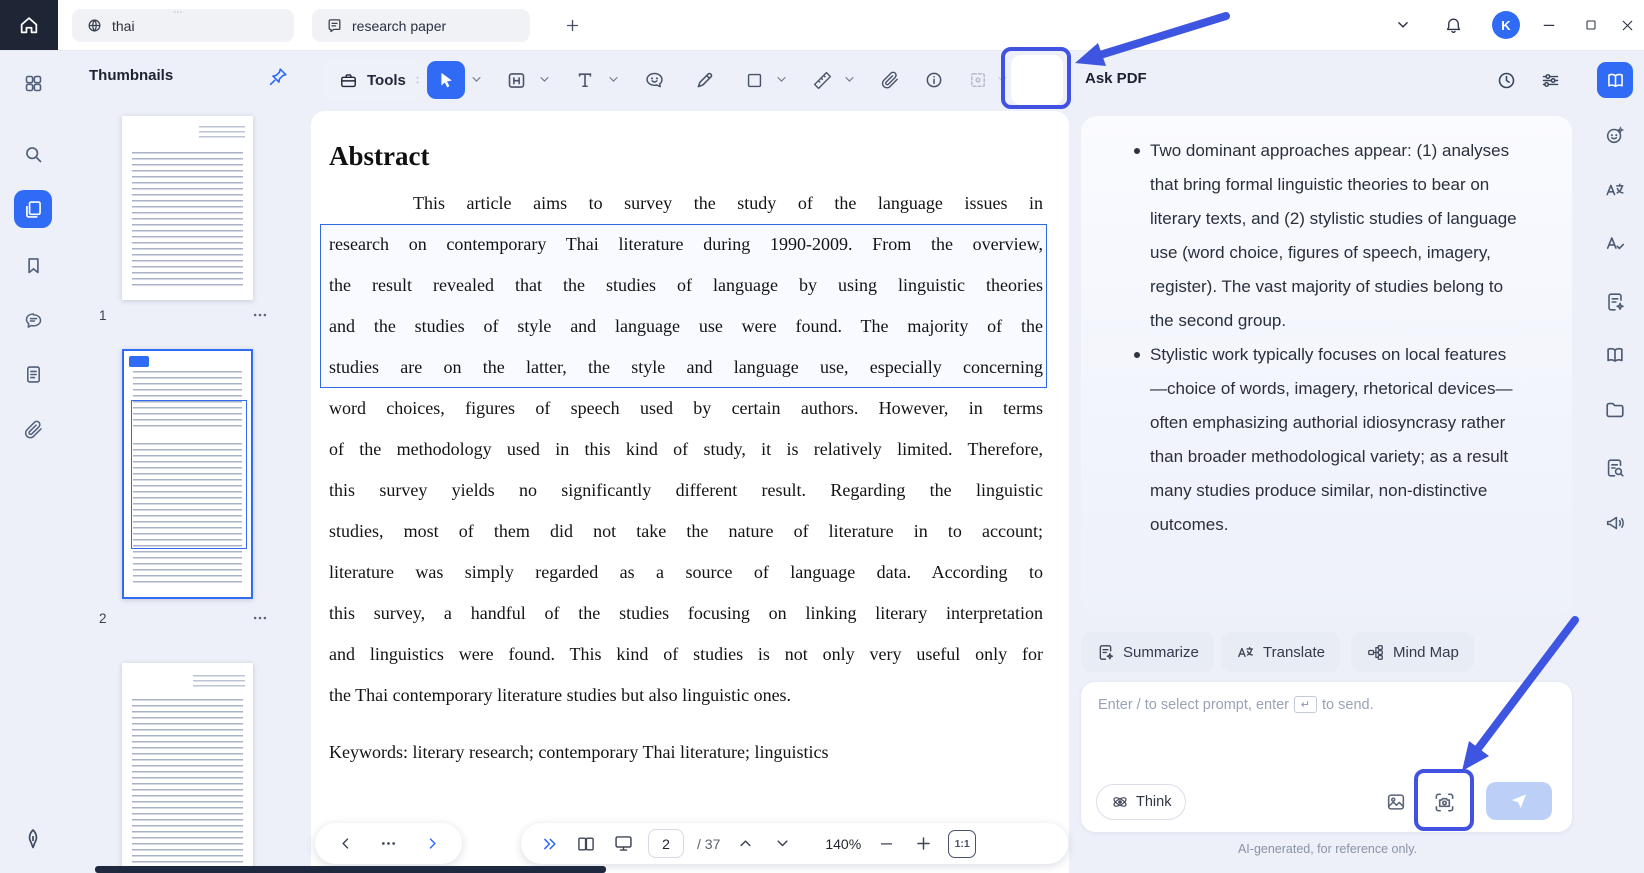 The height and width of the screenshot is (873, 1644). Describe the element at coordinates (585, 80) in the screenshot. I see `text-tool-button` at that location.